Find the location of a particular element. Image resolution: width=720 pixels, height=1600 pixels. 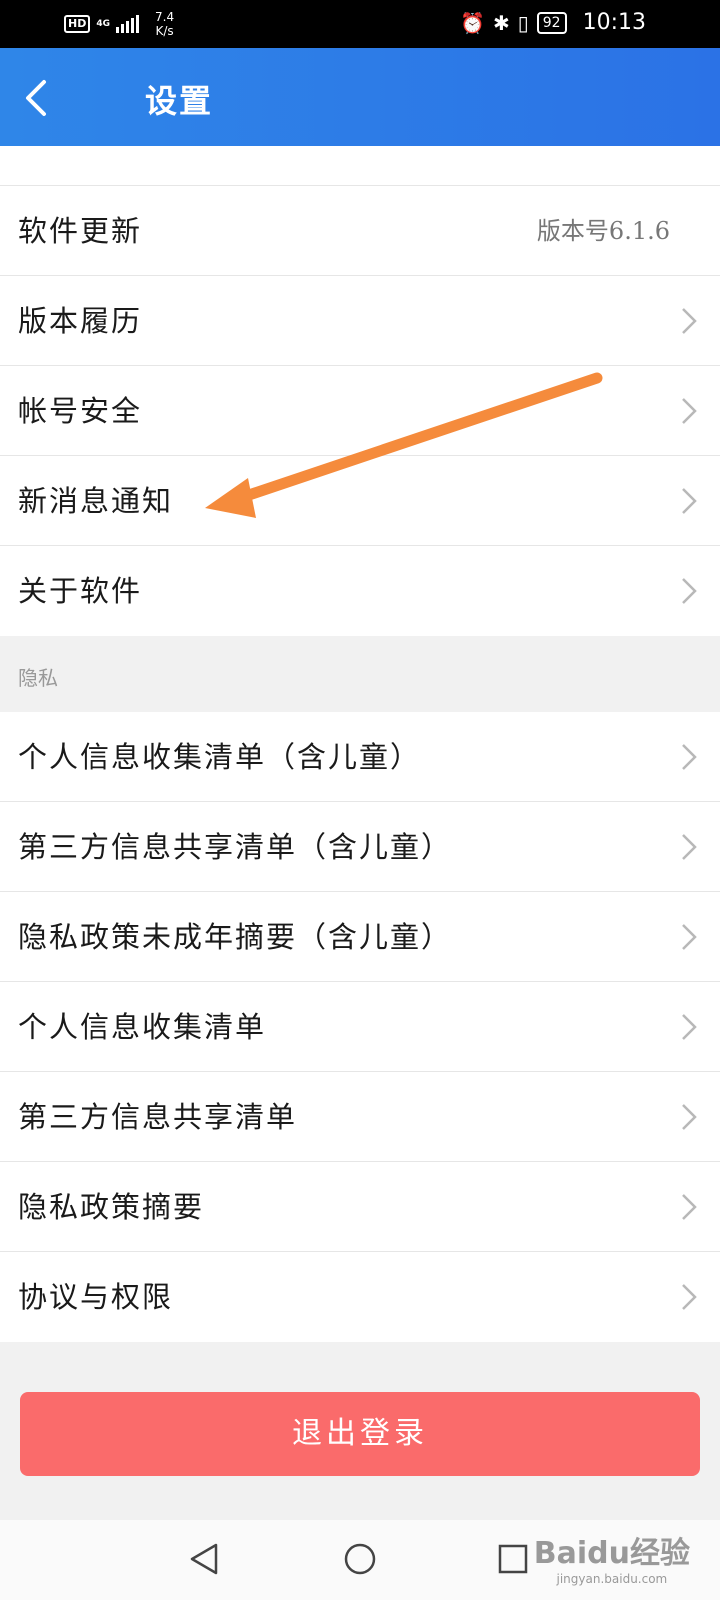

settings-item-account-security: 帐号安全 is located at coordinates (360, 411).